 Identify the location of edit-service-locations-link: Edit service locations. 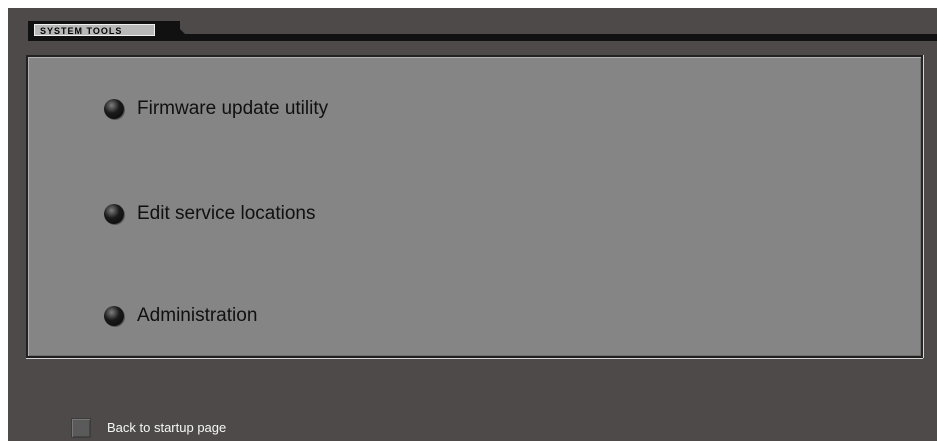
(209, 214).